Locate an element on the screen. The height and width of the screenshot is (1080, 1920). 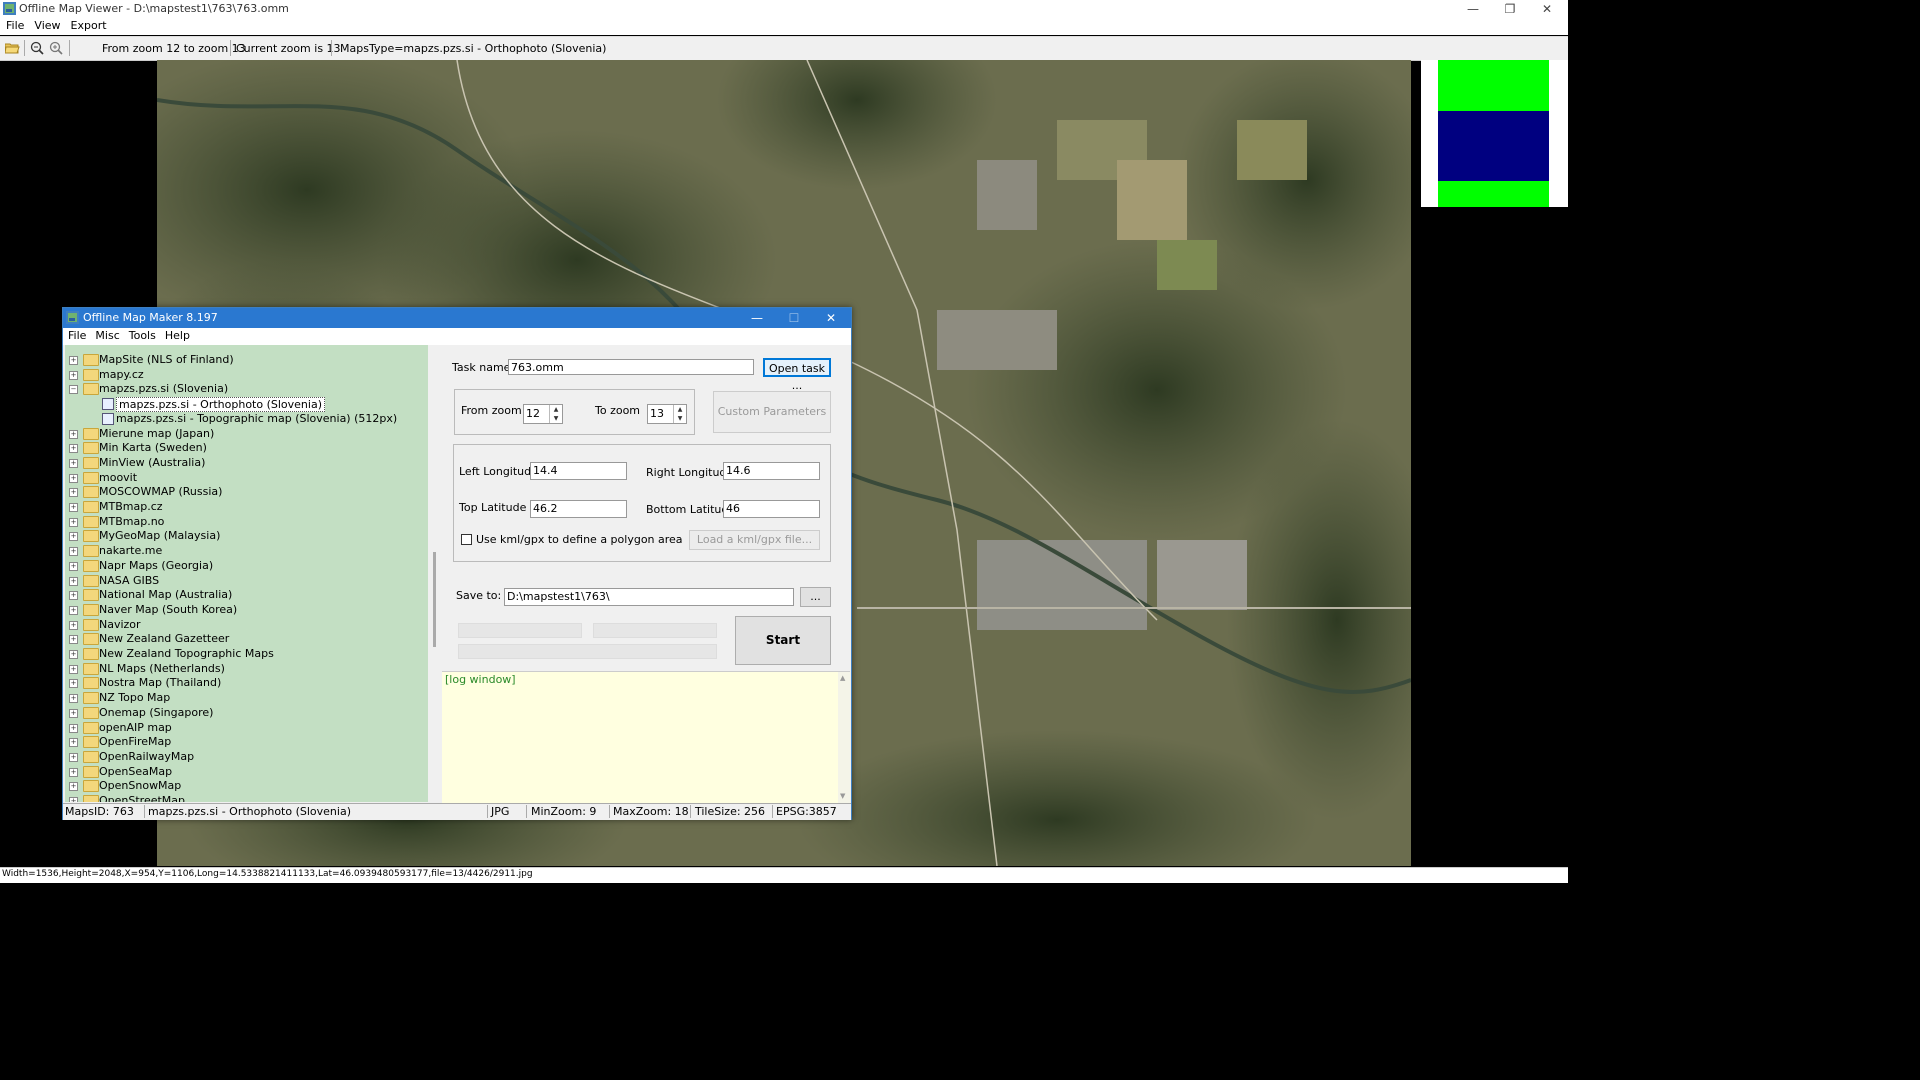
tree-folder-item: + Navizor is located at coordinates (246, 625).